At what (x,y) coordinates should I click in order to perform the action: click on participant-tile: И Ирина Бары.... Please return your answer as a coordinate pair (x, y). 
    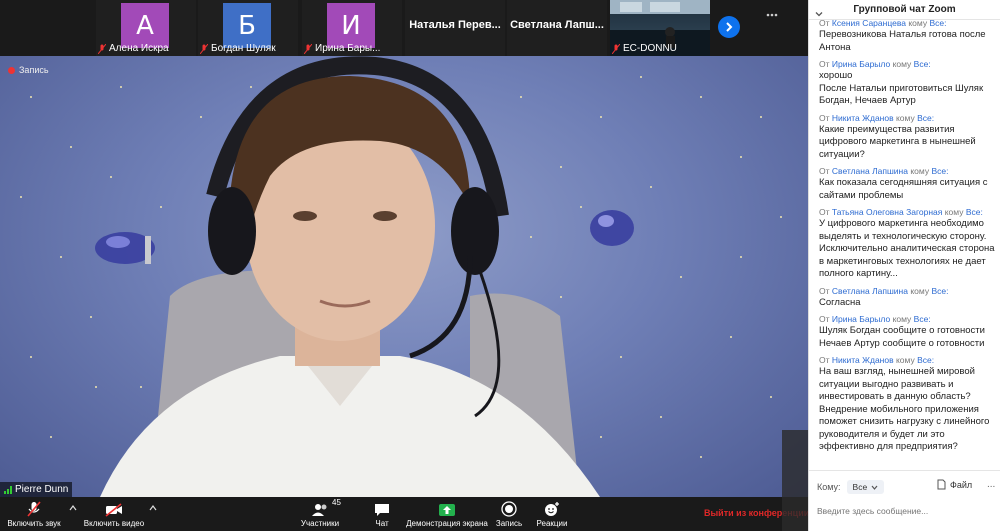
    Looking at the image, I should click on (352, 28).